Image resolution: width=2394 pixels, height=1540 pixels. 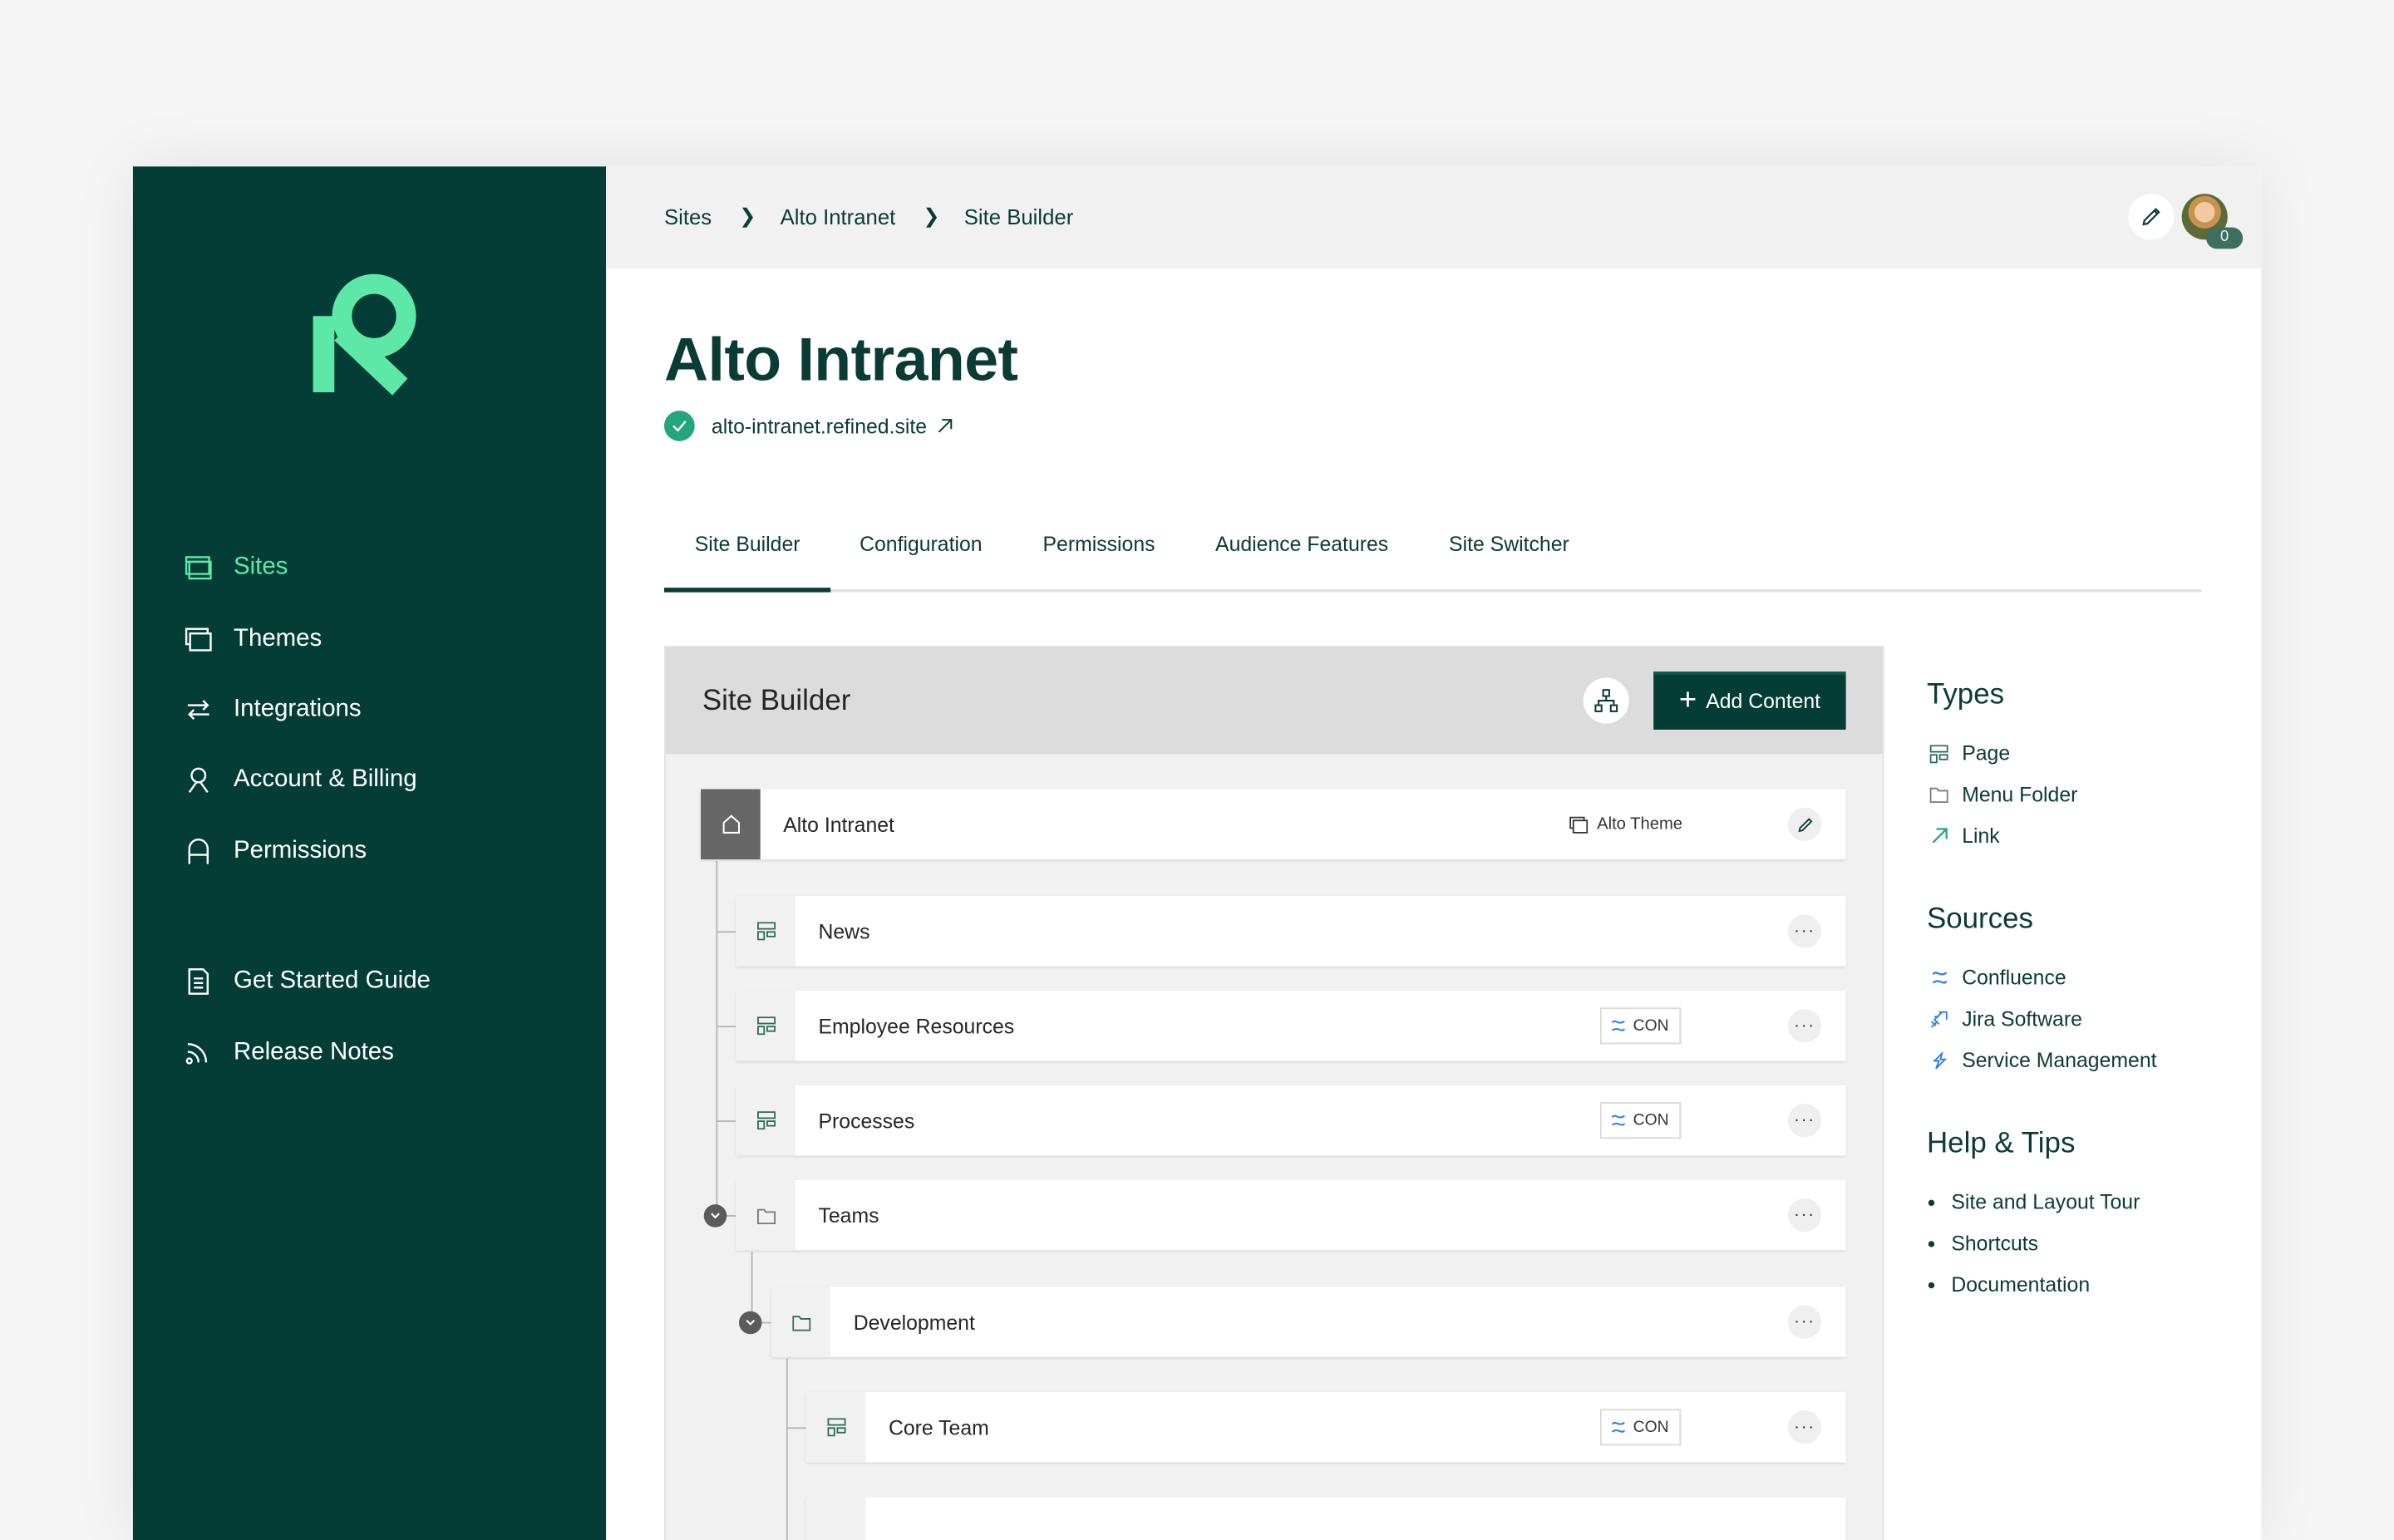 I want to click on help-link-documentation: Documentation, so click(x=2079, y=1285).